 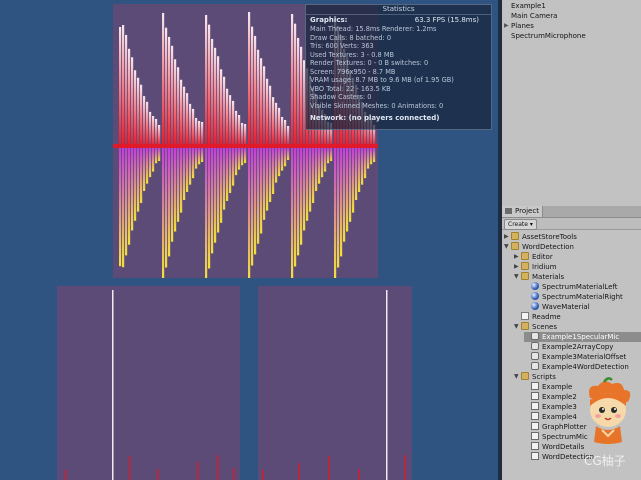 What do you see at coordinates (150, 385) in the screenshot?
I see `waveform-left` at bounding box center [150, 385].